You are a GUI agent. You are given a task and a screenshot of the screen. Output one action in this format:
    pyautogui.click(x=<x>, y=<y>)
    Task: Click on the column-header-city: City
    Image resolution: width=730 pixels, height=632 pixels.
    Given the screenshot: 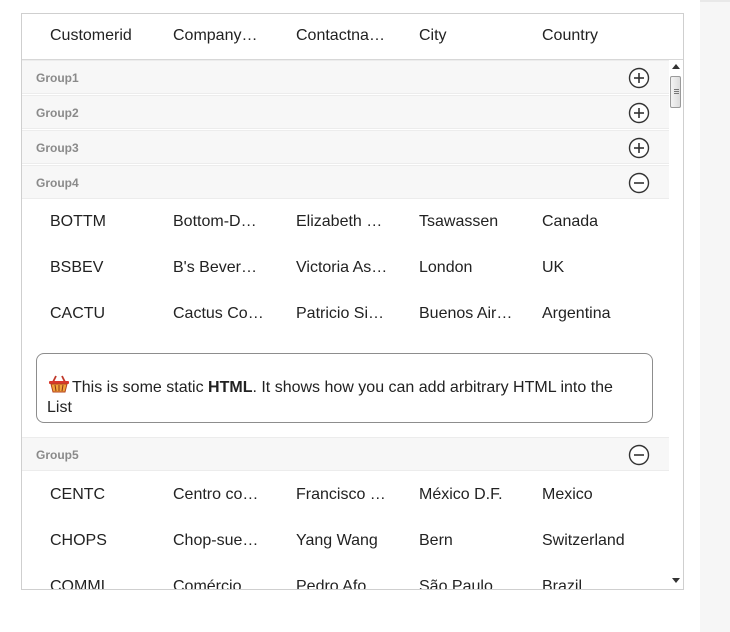 What is the action you would take?
    pyautogui.click(x=465, y=36)
    